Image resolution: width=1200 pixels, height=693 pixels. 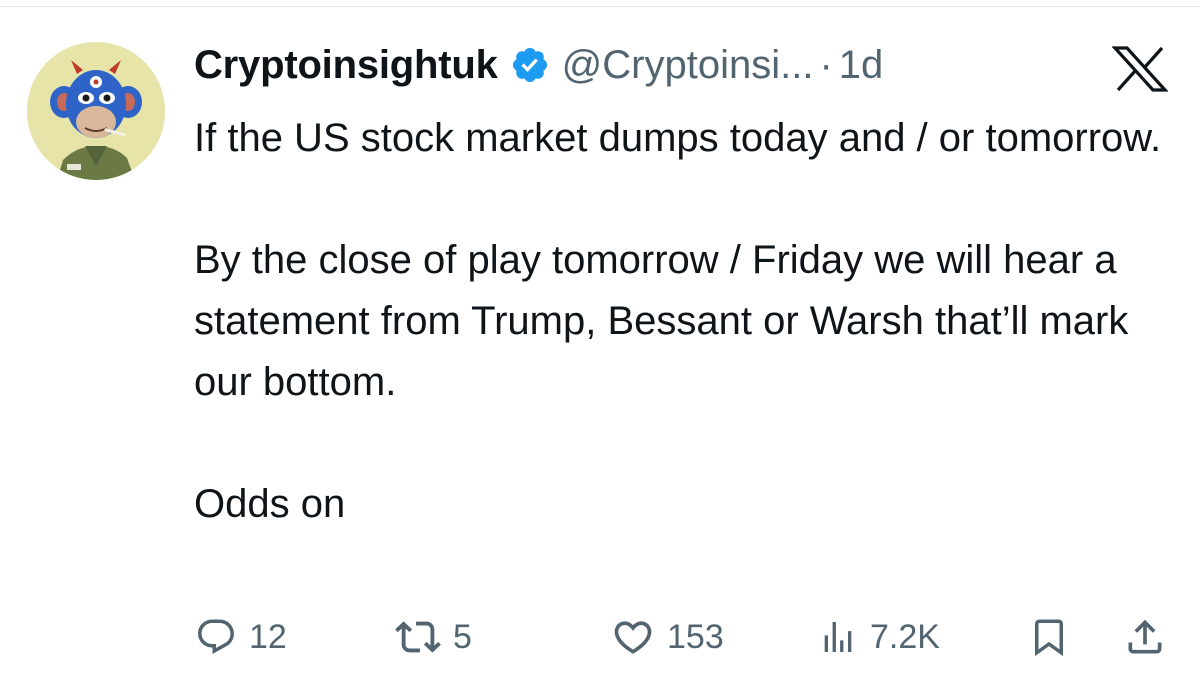 What do you see at coordinates (633, 637) in the screenshot?
I see `heart-icon` at bounding box center [633, 637].